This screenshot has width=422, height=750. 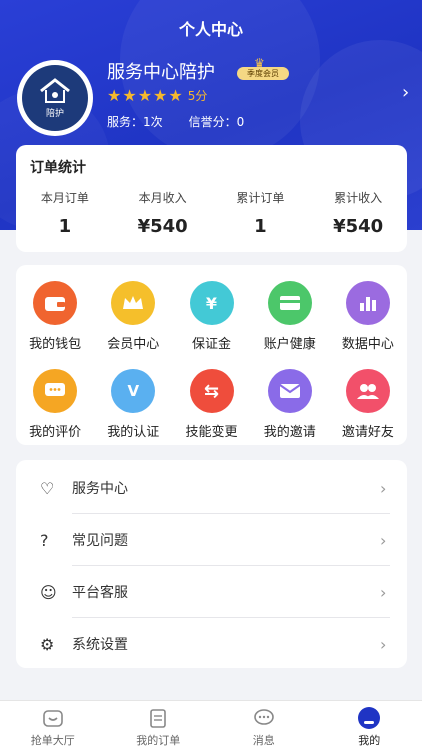 What do you see at coordinates (358, 198) in the screenshot?
I see `stat-label: 累计收入` at bounding box center [358, 198].